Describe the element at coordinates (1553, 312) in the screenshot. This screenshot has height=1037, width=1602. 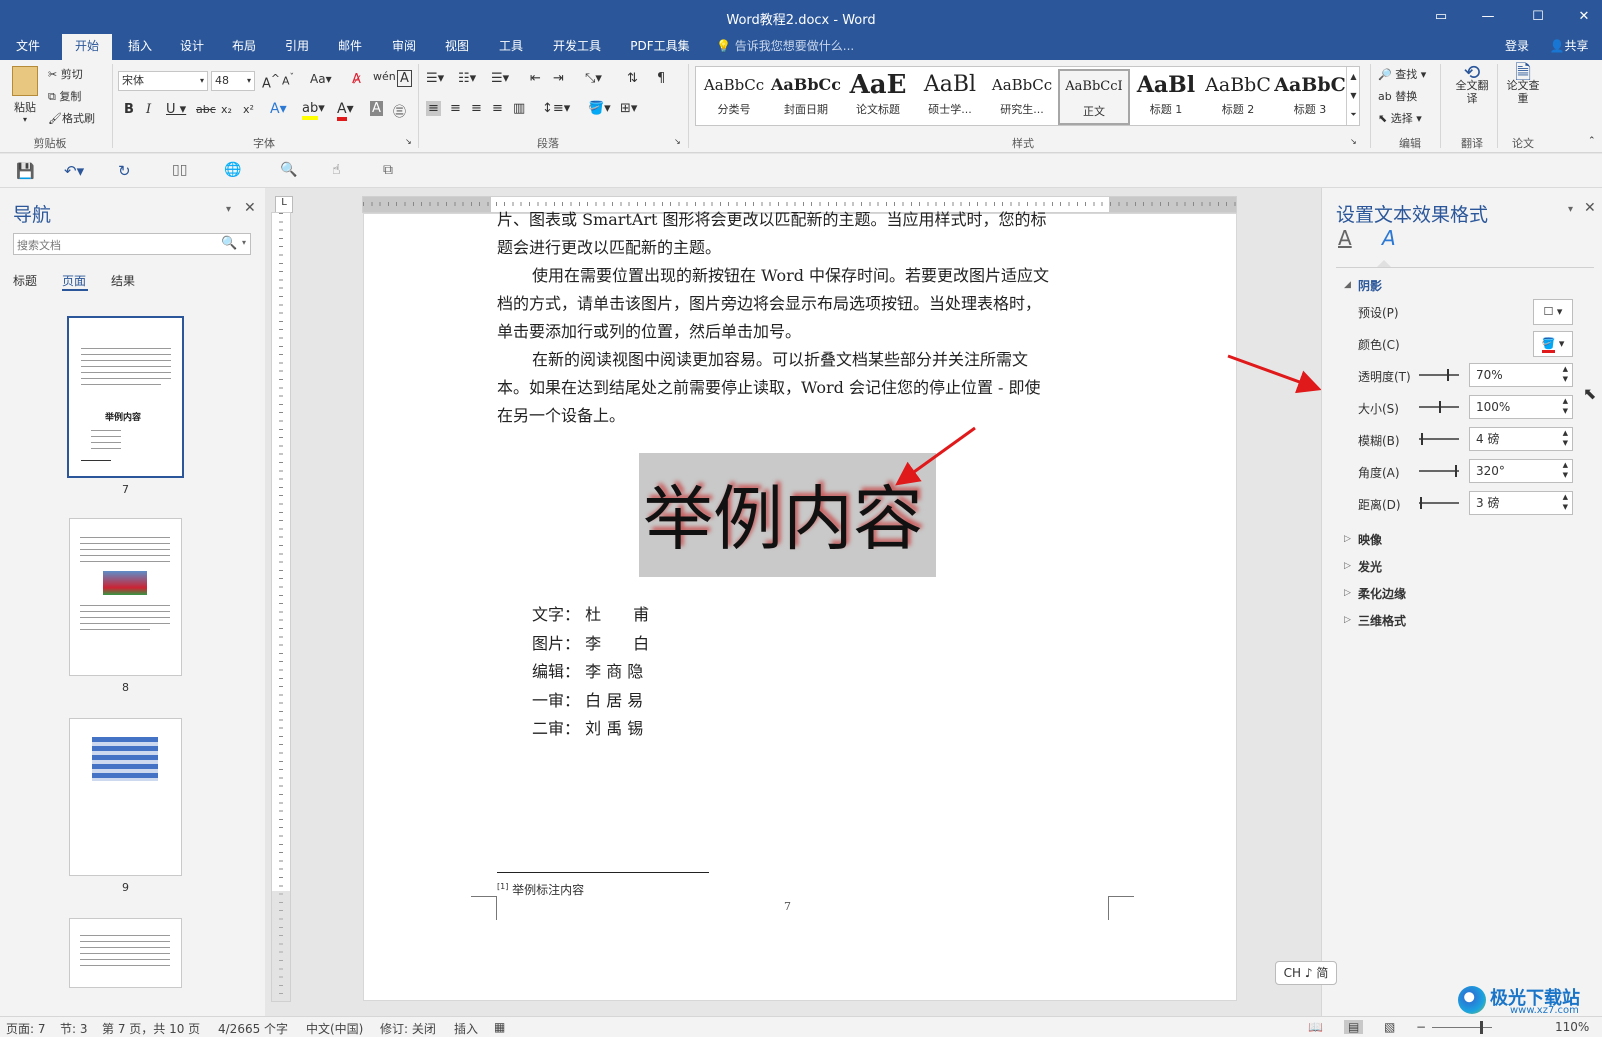
I see `preset-dropdown: ☐ ▾` at that location.